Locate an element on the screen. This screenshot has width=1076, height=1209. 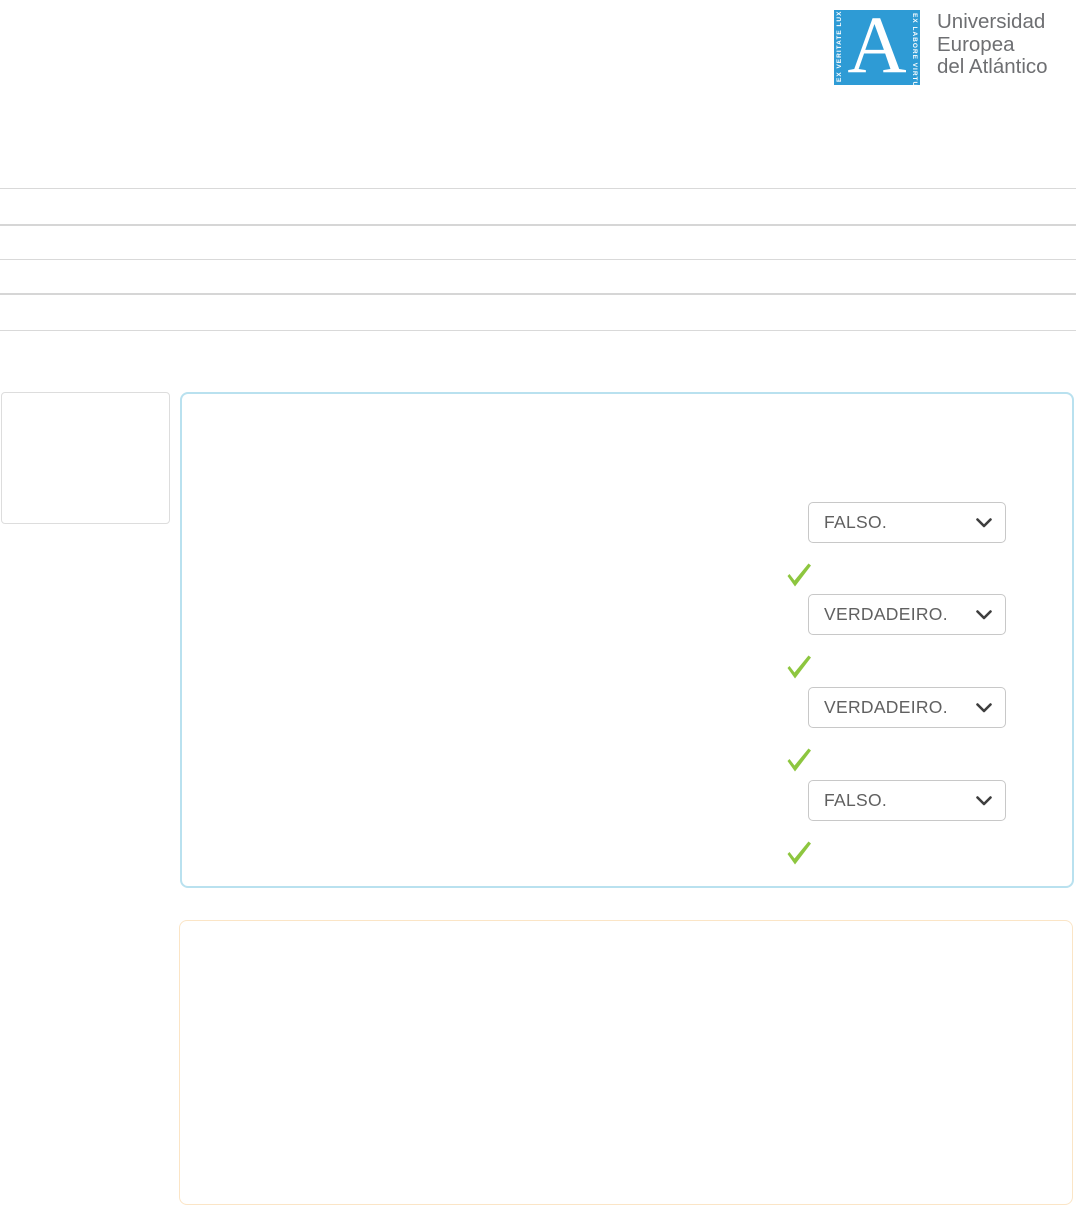
answer-select-2-value: VERDADEIRO. is located at coordinates (886, 614).